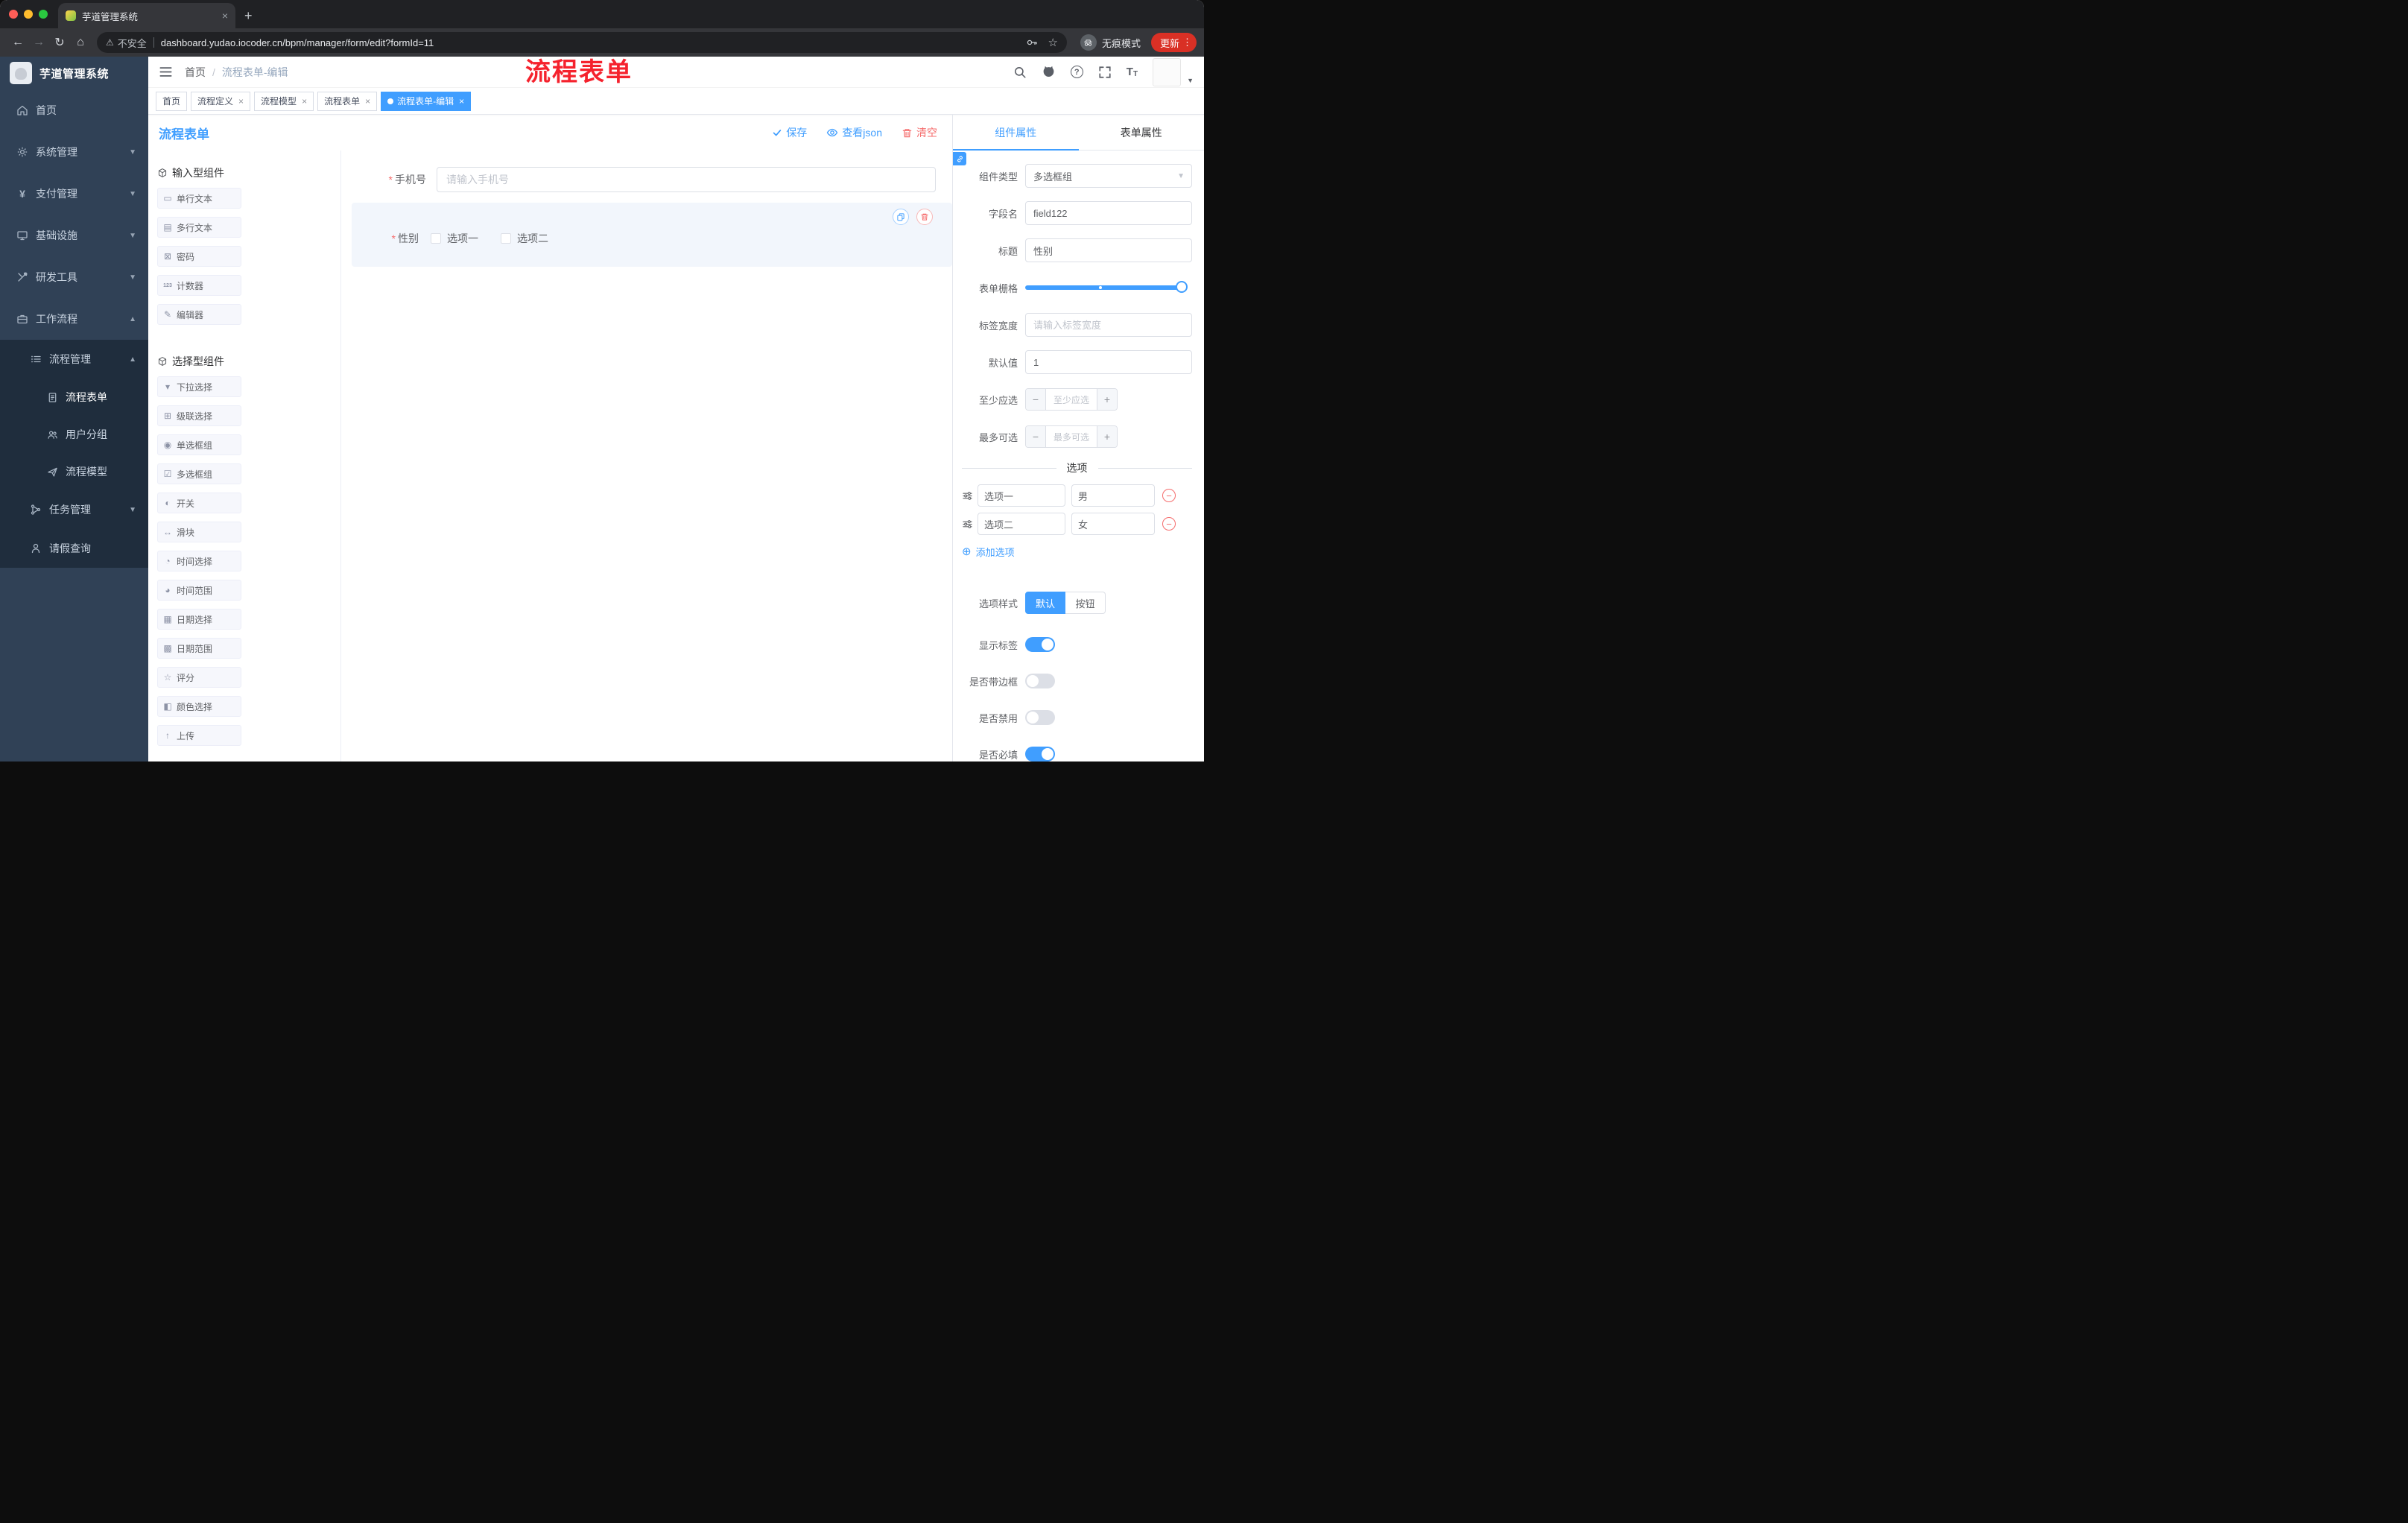 This screenshot has width=2408, height=1523. I want to click on key-icon, so click(1032, 43).